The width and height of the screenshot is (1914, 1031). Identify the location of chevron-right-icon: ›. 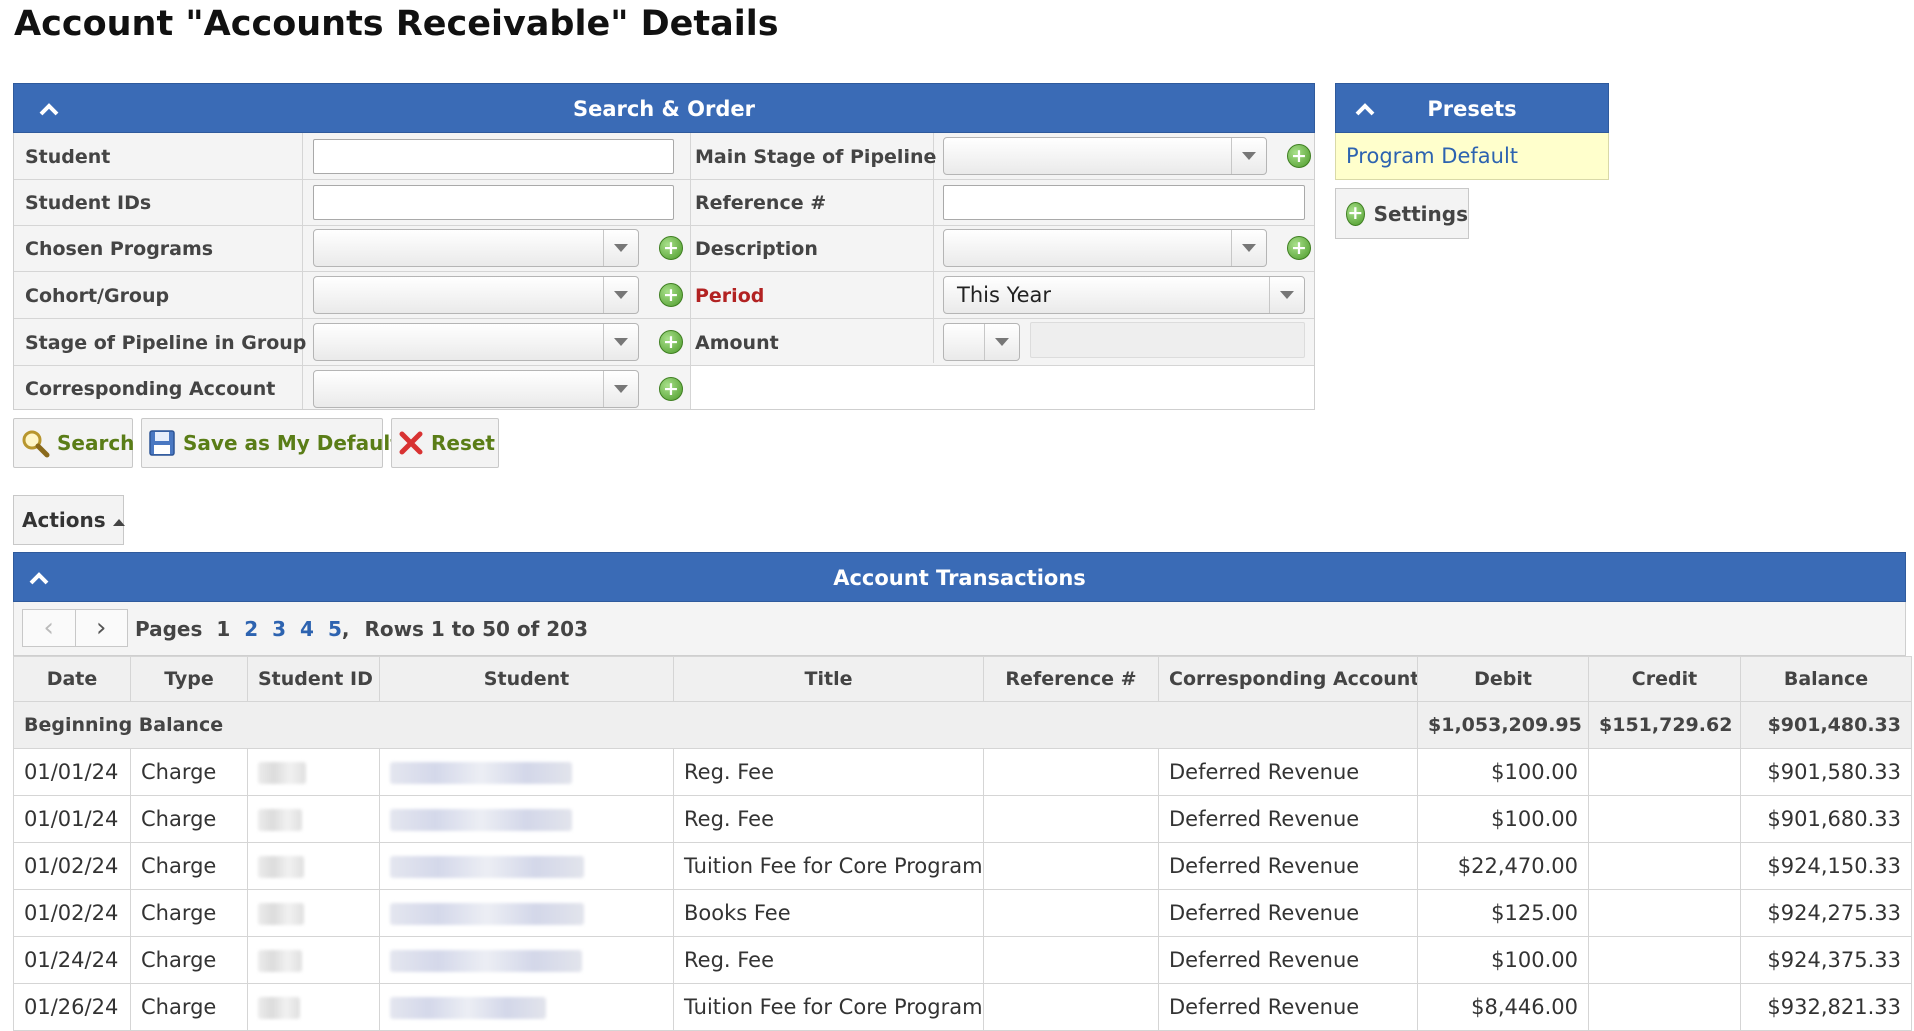
(101, 628).